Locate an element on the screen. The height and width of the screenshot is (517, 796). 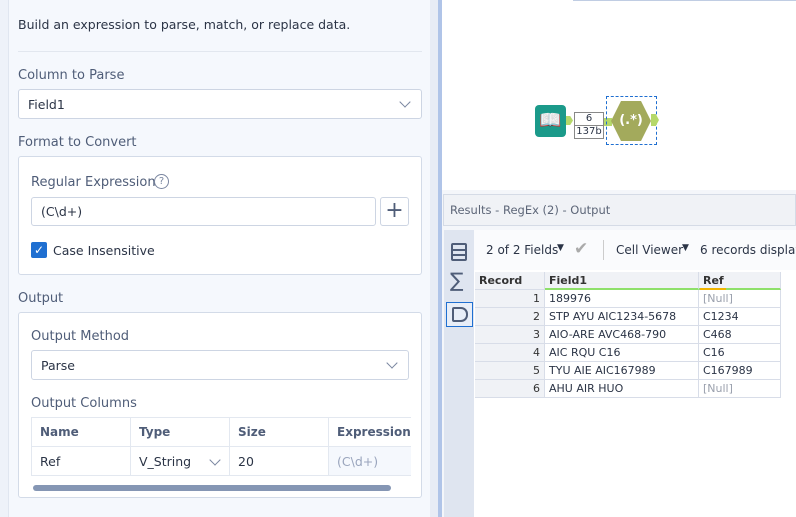
col-header-expression: Expression is located at coordinates (370, 432).